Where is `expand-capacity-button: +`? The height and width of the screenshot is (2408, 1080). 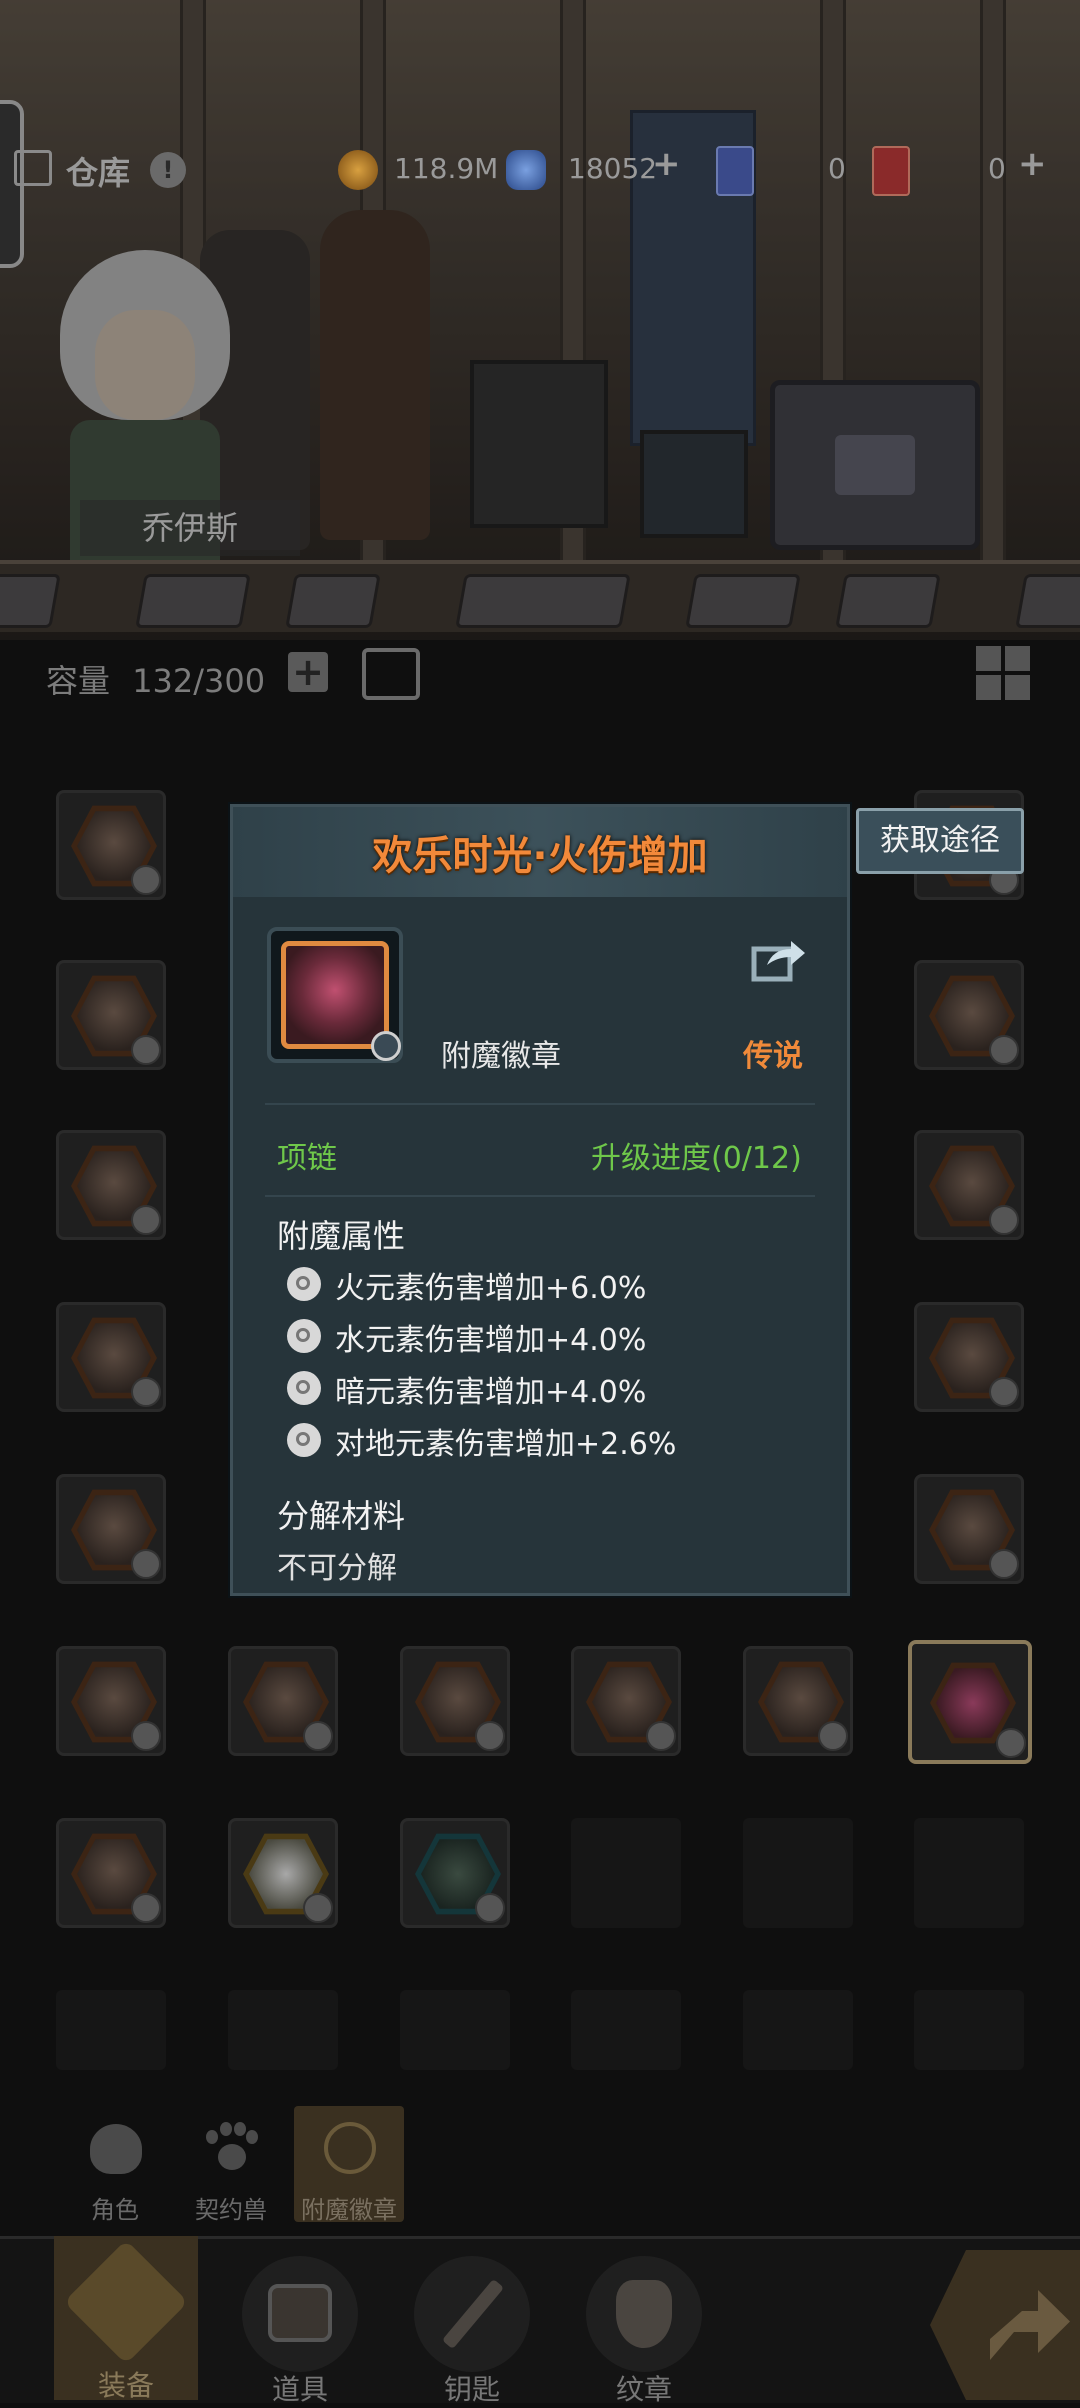
expand-capacity-button: + is located at coordinates (308, 672).